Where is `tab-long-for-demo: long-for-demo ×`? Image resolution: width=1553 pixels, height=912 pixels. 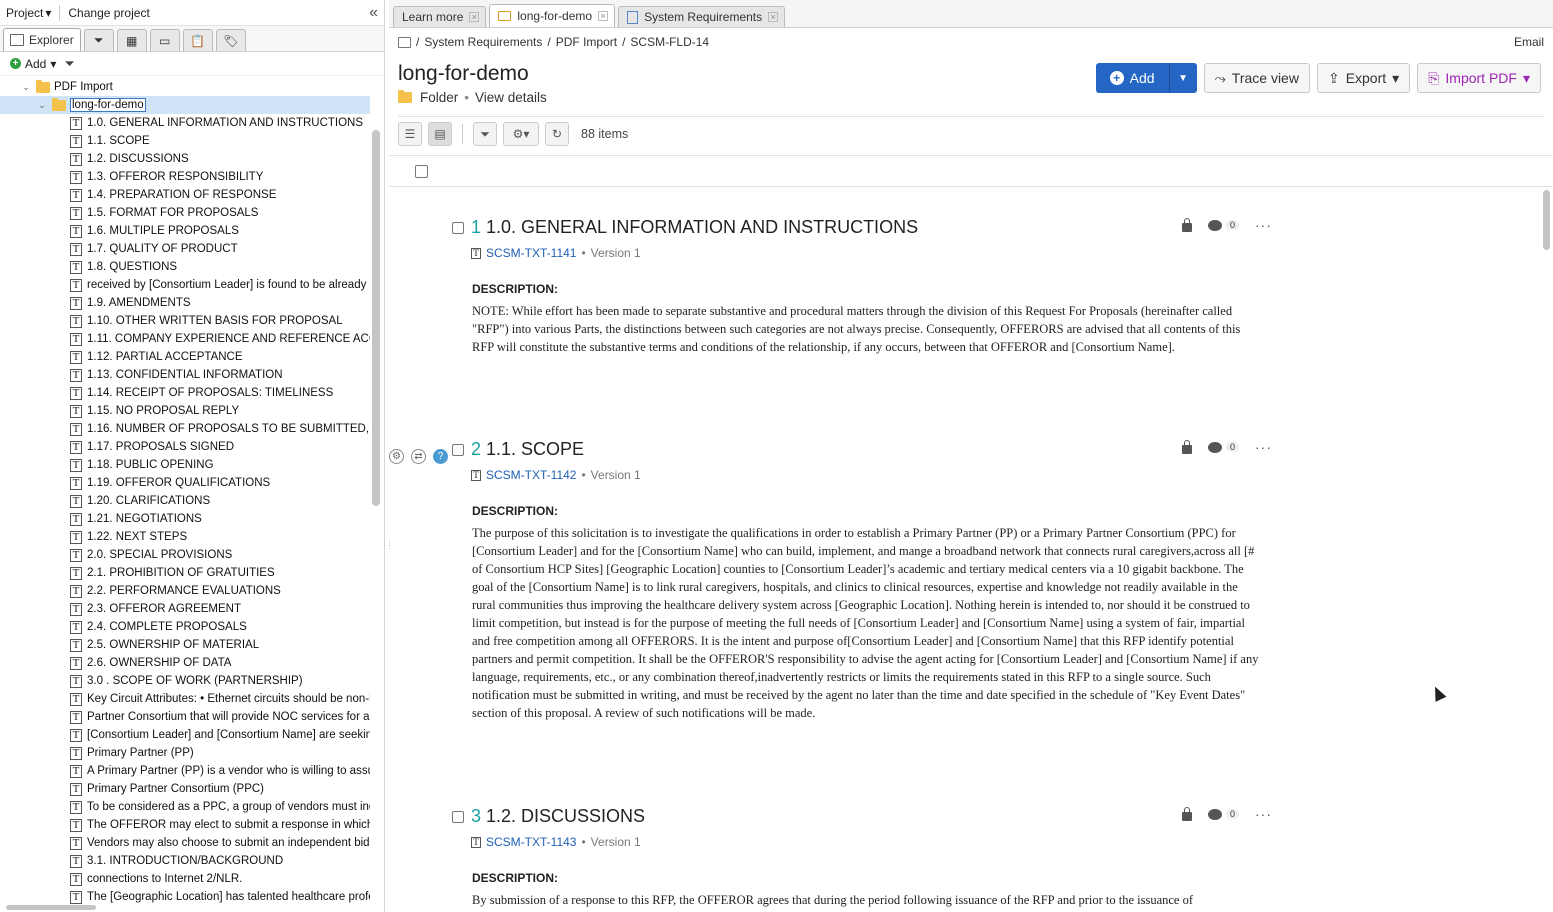
tab-long-for-demo: long-for-demo × is located at coordinates (552, 15).